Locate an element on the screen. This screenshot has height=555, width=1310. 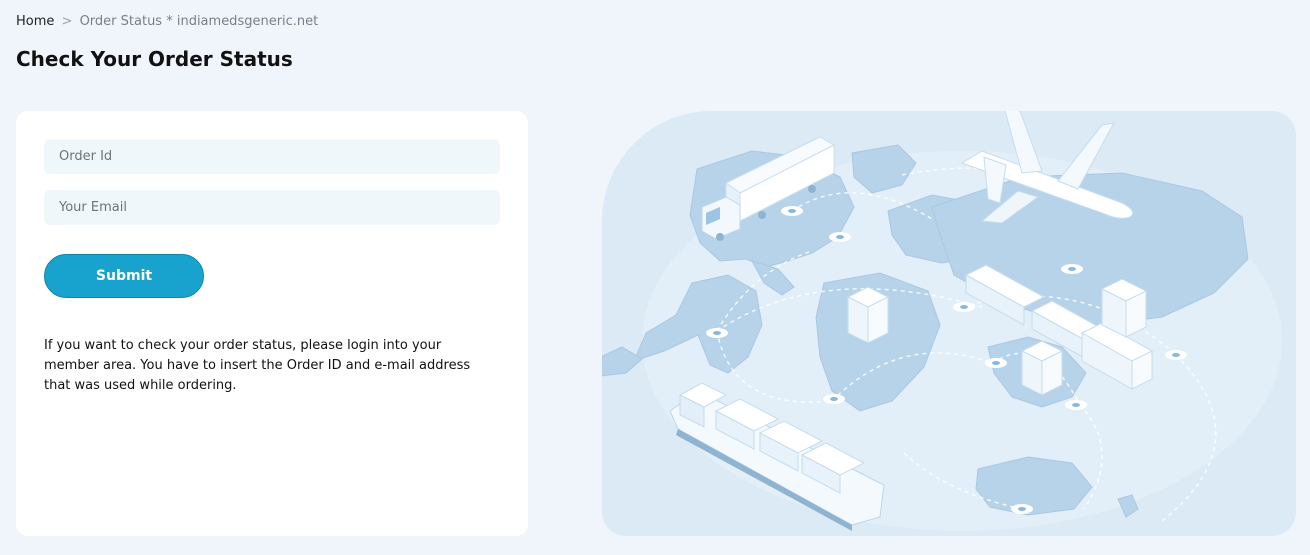
antarctica-edge-landmass is located at coordinates (622, 361).